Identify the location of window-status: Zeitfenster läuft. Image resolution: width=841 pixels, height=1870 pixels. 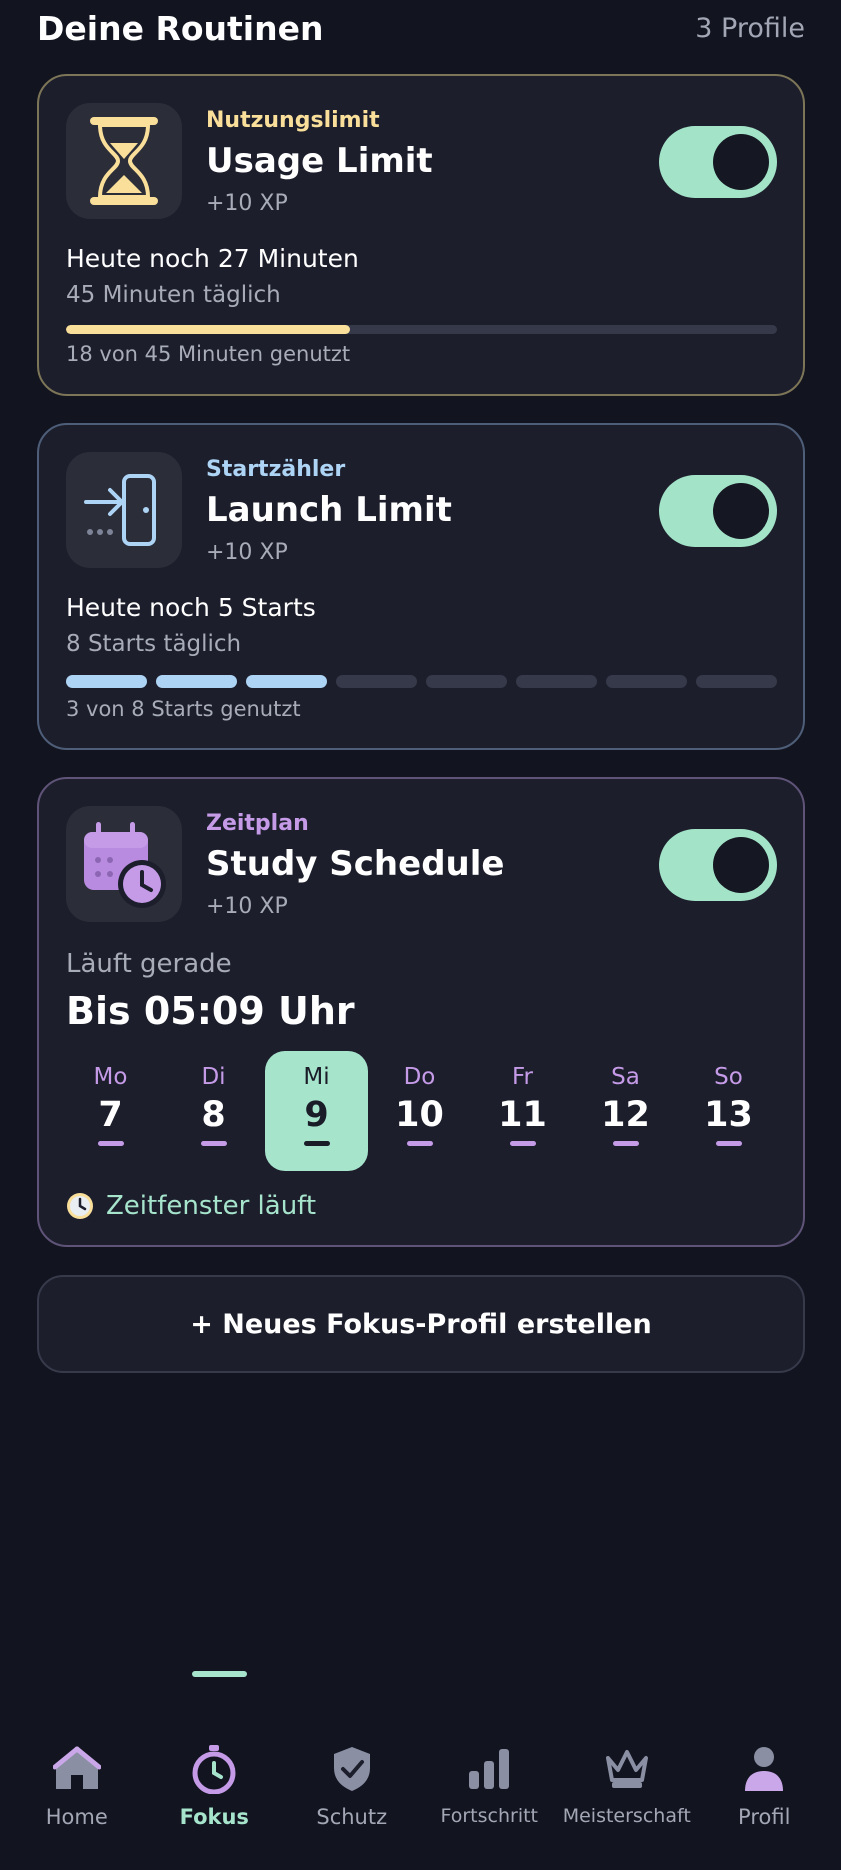
(191, 1206).